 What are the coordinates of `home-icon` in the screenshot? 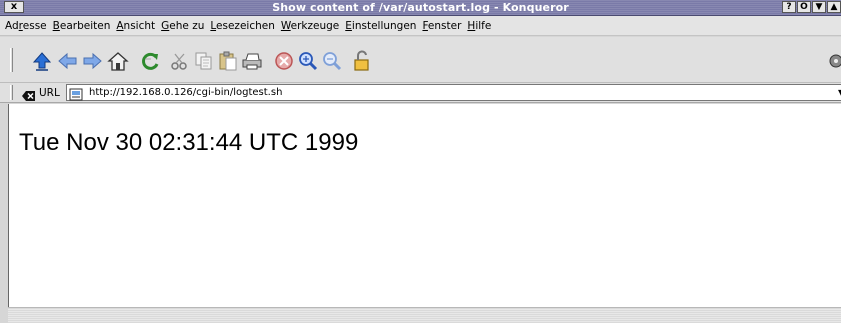 It's located at (118, 61).